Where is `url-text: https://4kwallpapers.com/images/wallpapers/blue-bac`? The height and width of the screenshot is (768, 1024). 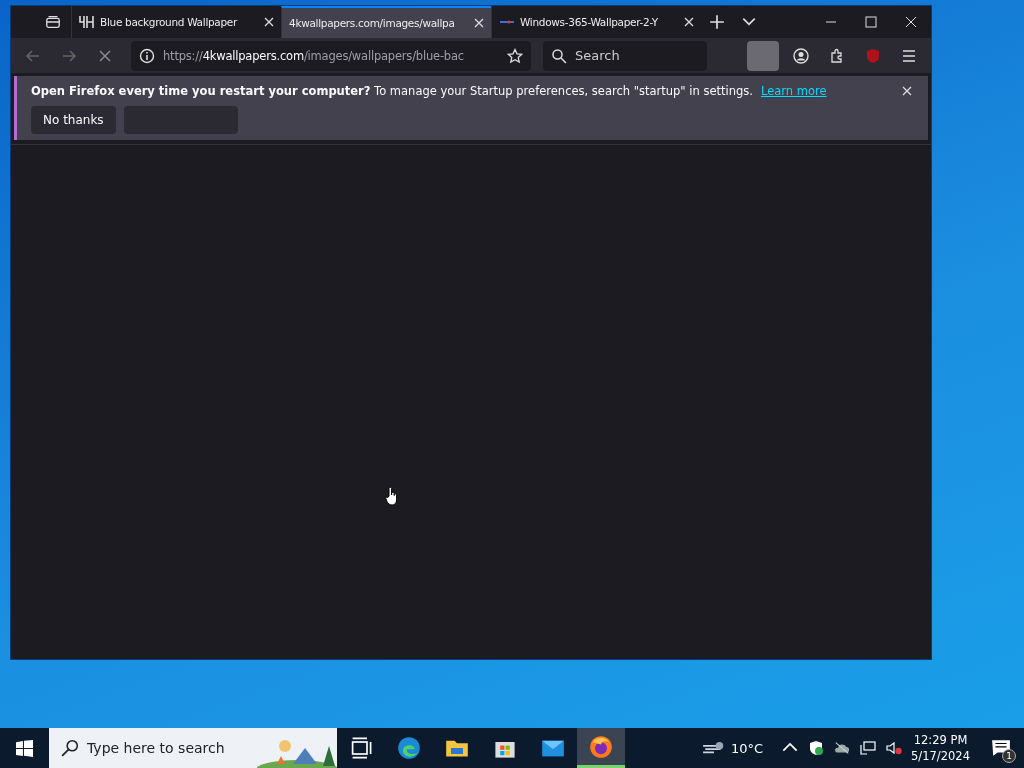
url-text: https://4kwallpapers.com/images/wallpapers/blue-bac is located at coordinates (314, 55).